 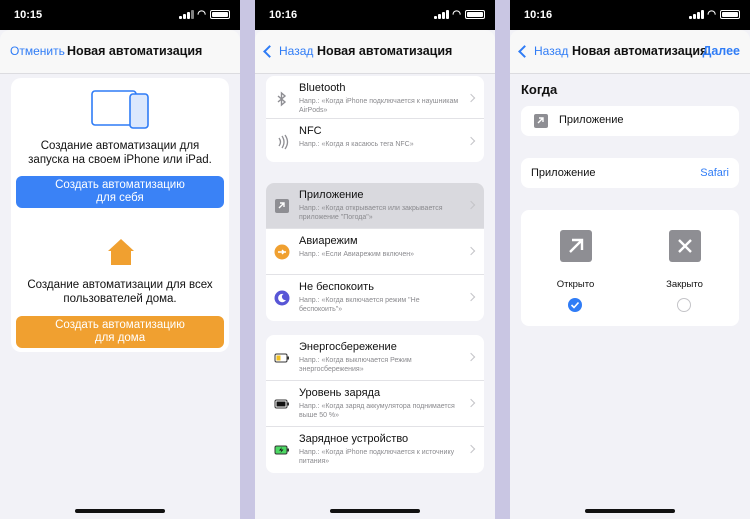 What do you see at coordinates (282, 298) in the screenshot?
I see `moon-icon` at bounding box center [282, 298].